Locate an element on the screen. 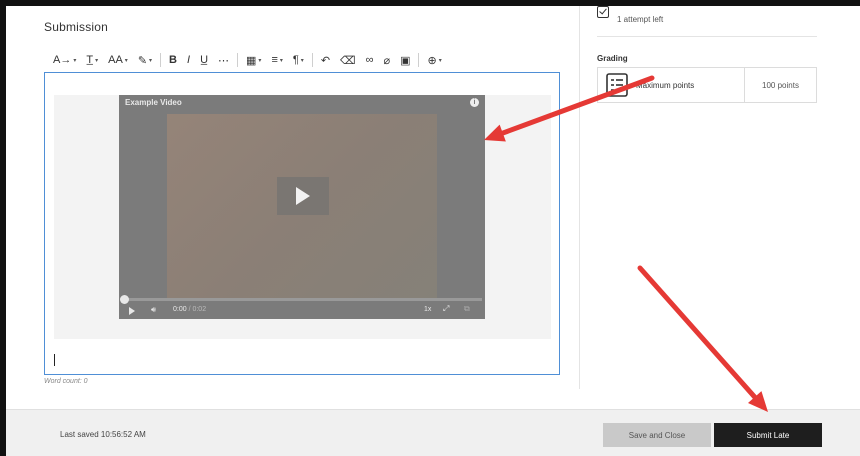 The height and width of the screenshot is (456, 860). italic-icon-glyph: I is located at coordinates (189, 60).